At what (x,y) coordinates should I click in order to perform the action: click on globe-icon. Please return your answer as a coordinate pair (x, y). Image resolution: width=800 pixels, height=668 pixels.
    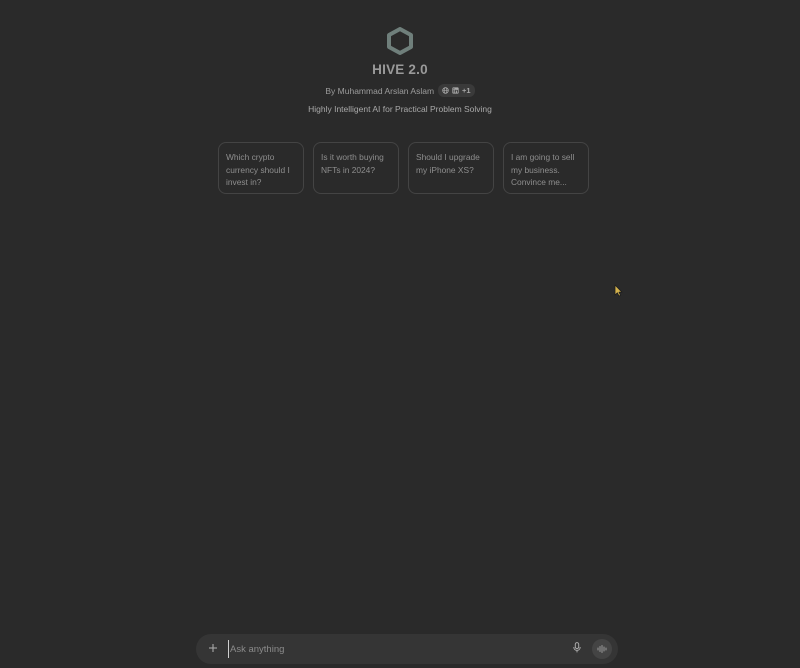
    Looking at the image, I should click on (445, 90).